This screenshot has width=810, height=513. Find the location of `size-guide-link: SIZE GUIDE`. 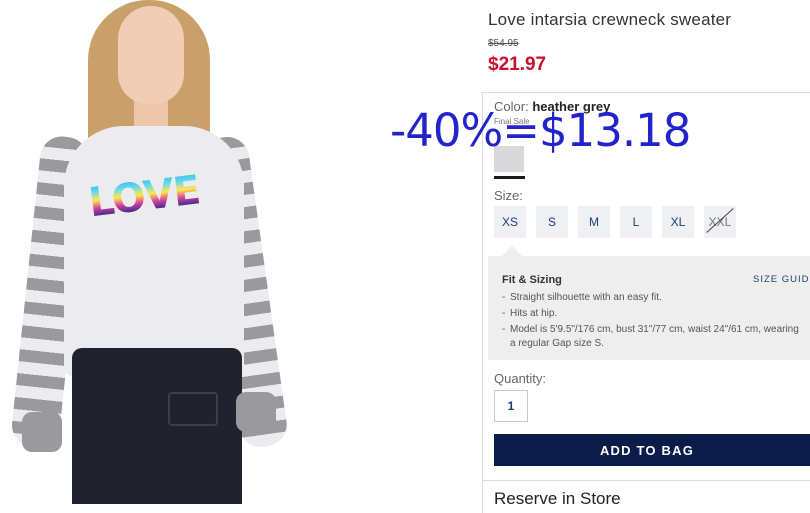

size-guide-link: SIZE GUIDE is located at coordinates (781, 279).